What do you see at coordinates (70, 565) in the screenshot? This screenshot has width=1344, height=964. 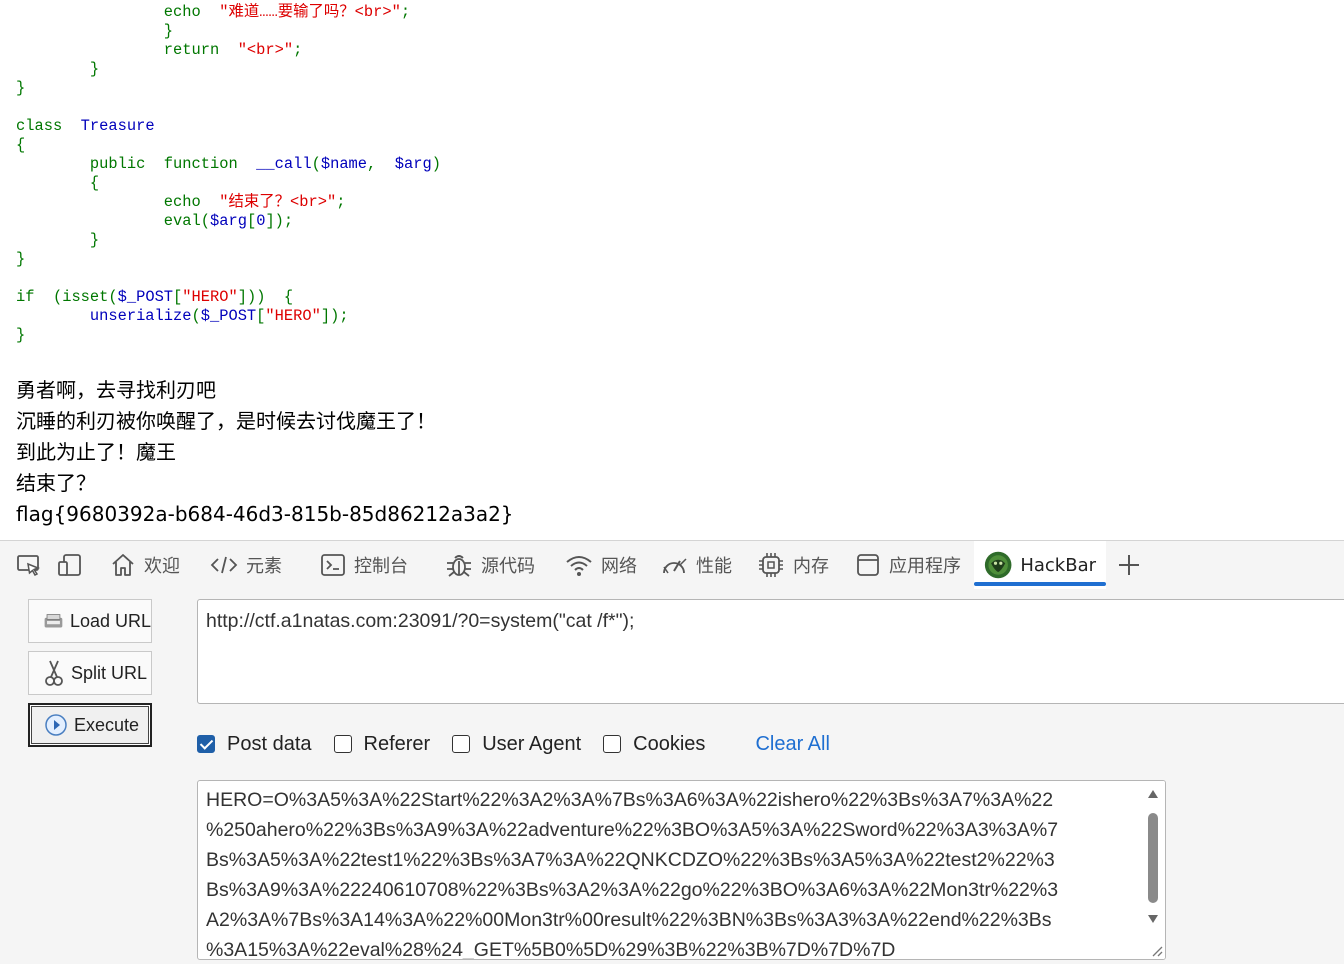 I see `device-emulation-button` at bounding box center [70, 565].